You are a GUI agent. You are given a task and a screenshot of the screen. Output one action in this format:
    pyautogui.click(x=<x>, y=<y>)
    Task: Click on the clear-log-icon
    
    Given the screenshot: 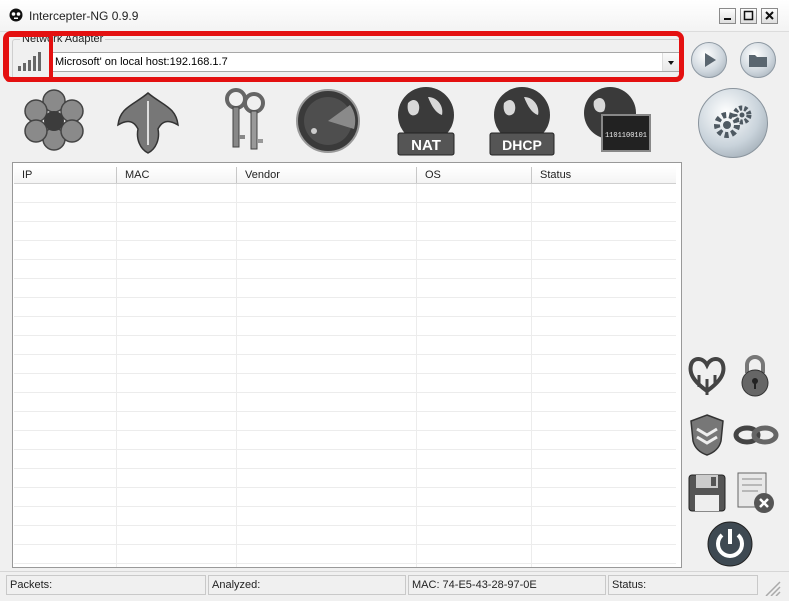 What is the action you would take?
    pyautogui.click(x=755, y=493)
    